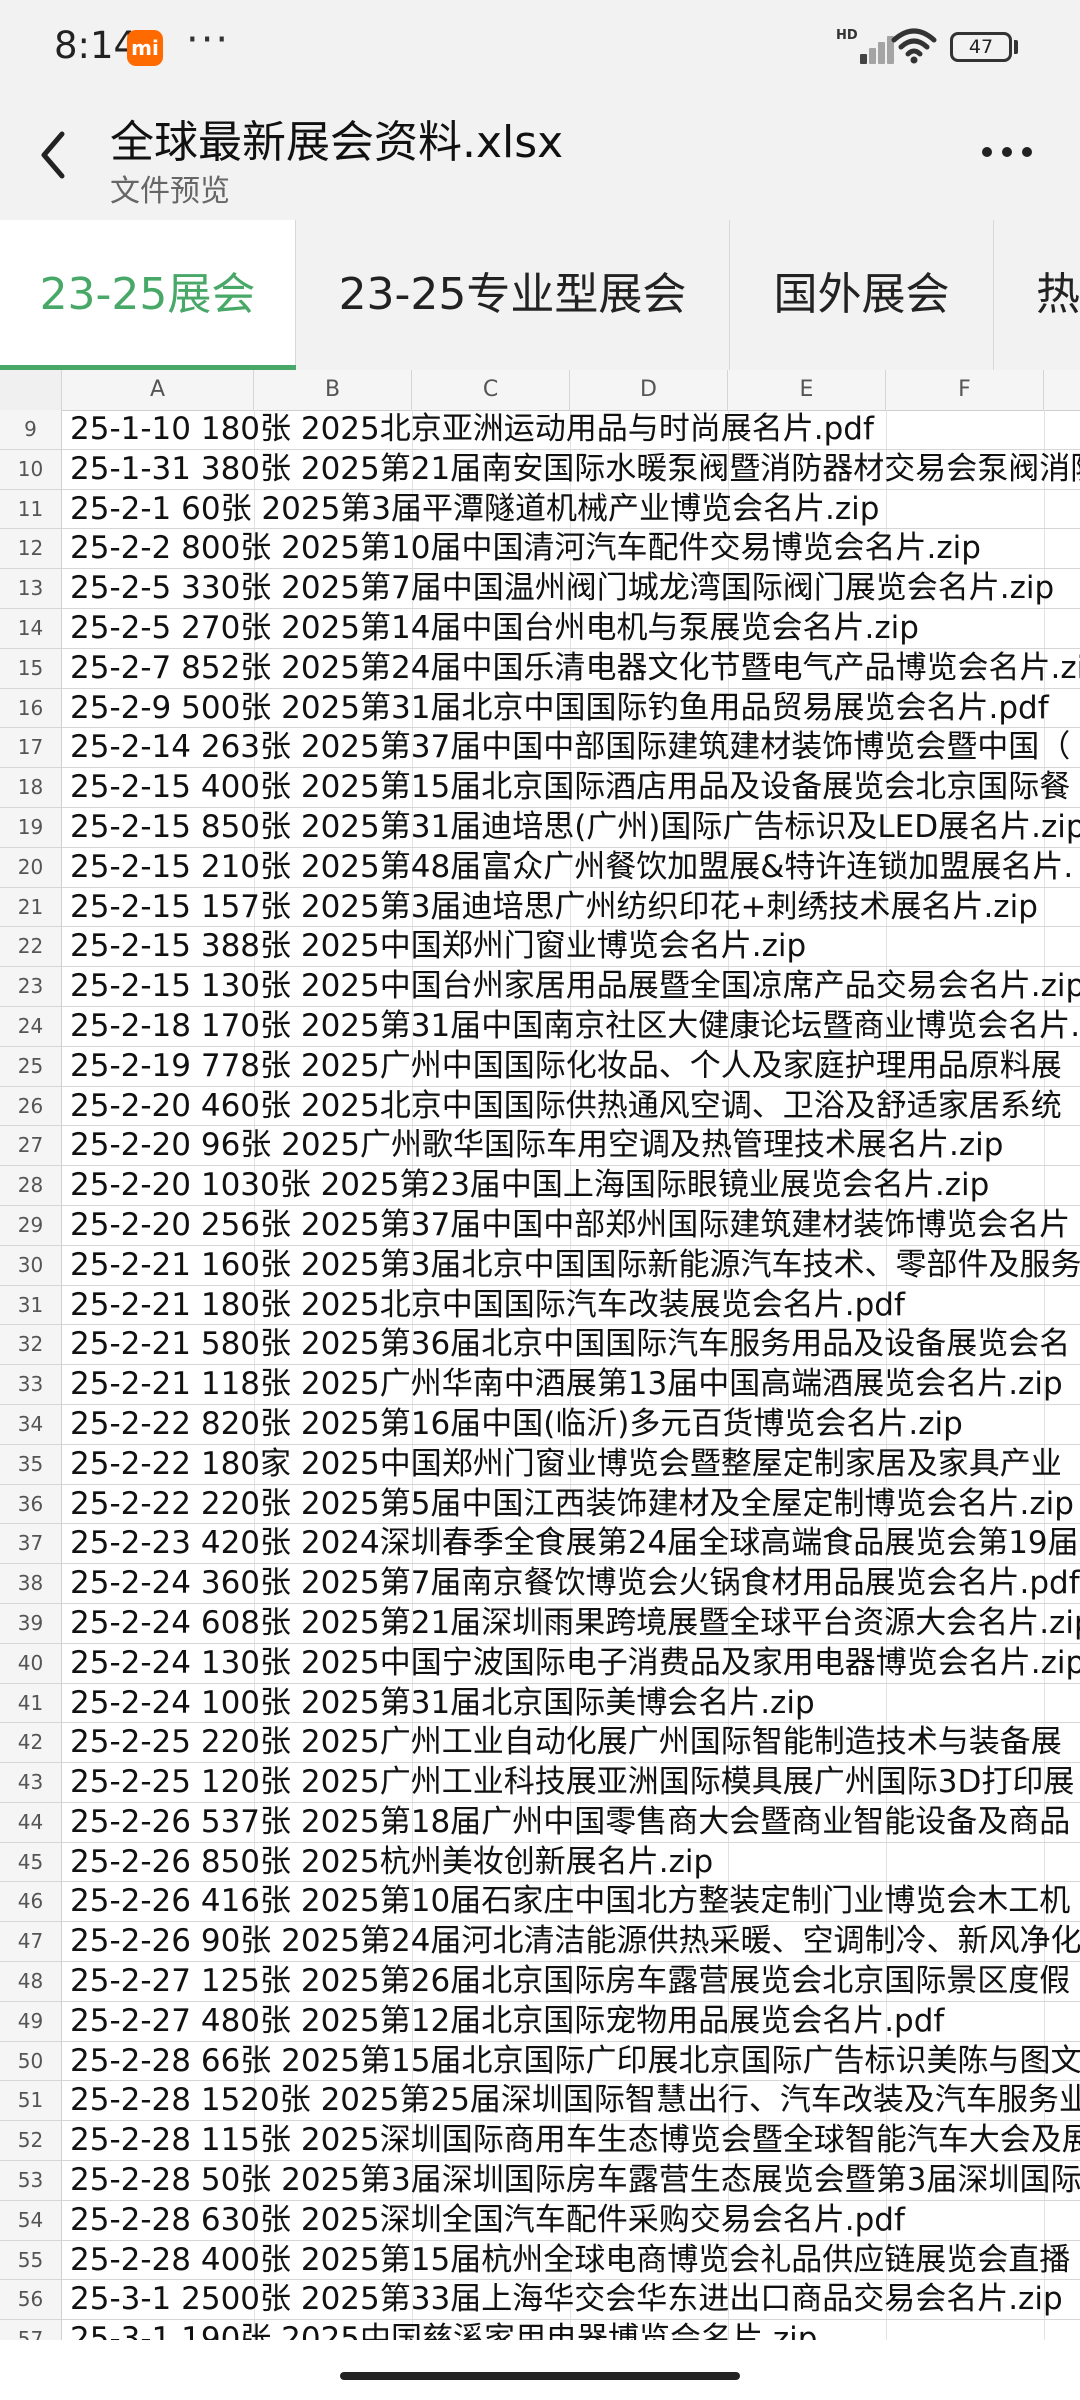  I want to click on row-number: 9, so click(31, 429).